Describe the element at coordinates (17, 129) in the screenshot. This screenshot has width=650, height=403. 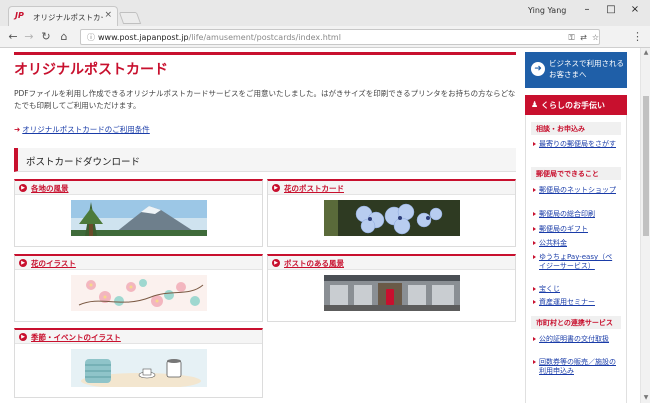
I see `arrow-icon: ➜` at that location.